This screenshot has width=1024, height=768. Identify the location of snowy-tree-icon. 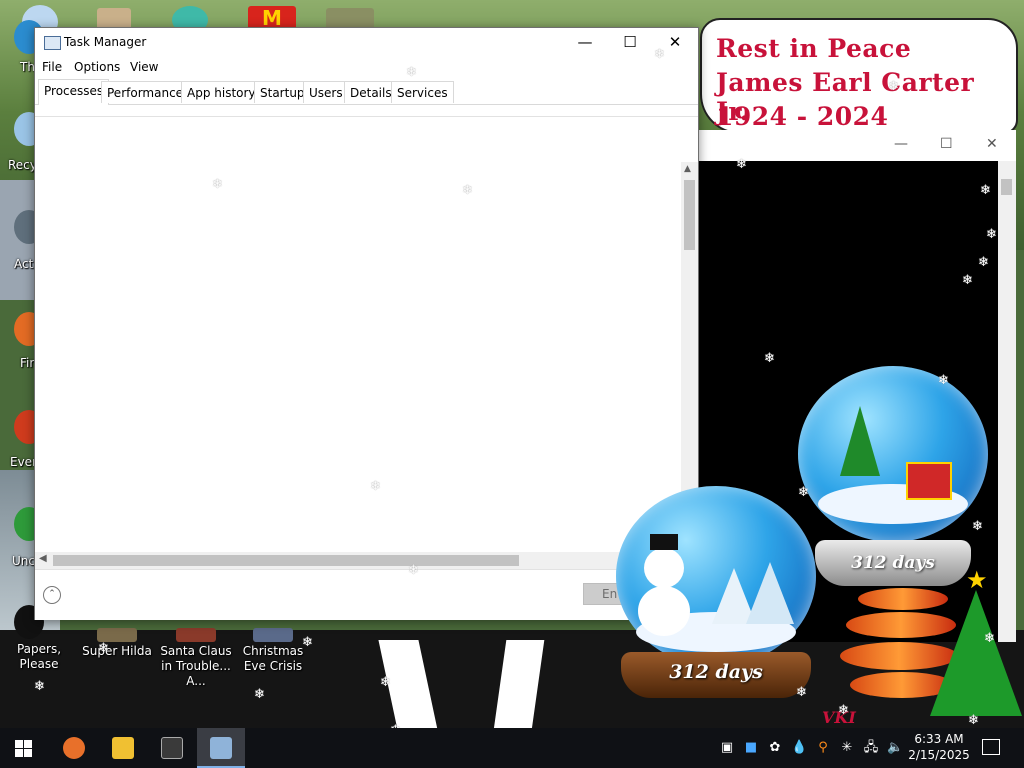
(770, 593).